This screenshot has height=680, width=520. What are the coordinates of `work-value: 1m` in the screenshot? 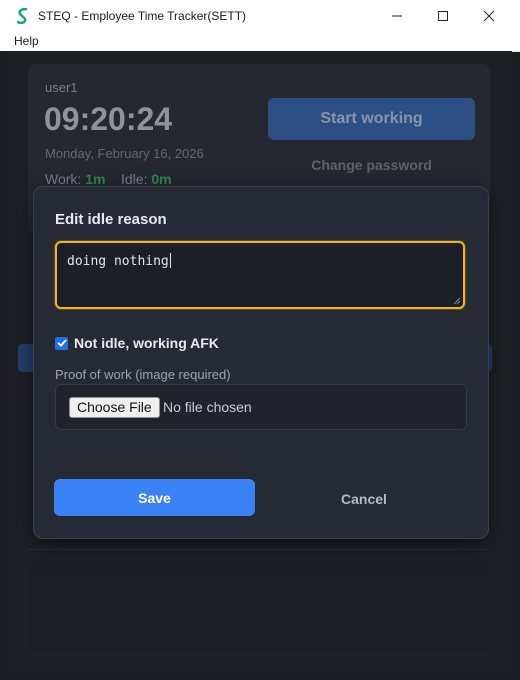 It's located at (95, 179).